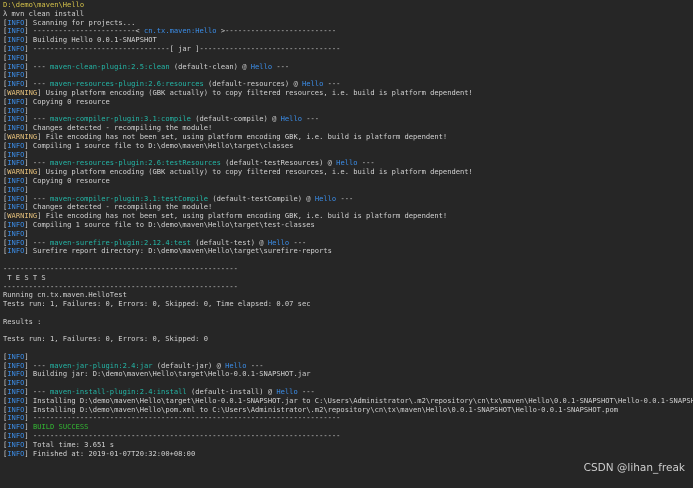 The width and height of the screenshot is (693, 488). I want to click on prompt-path: D:\demo\maven\Hello, so click(44, 4).